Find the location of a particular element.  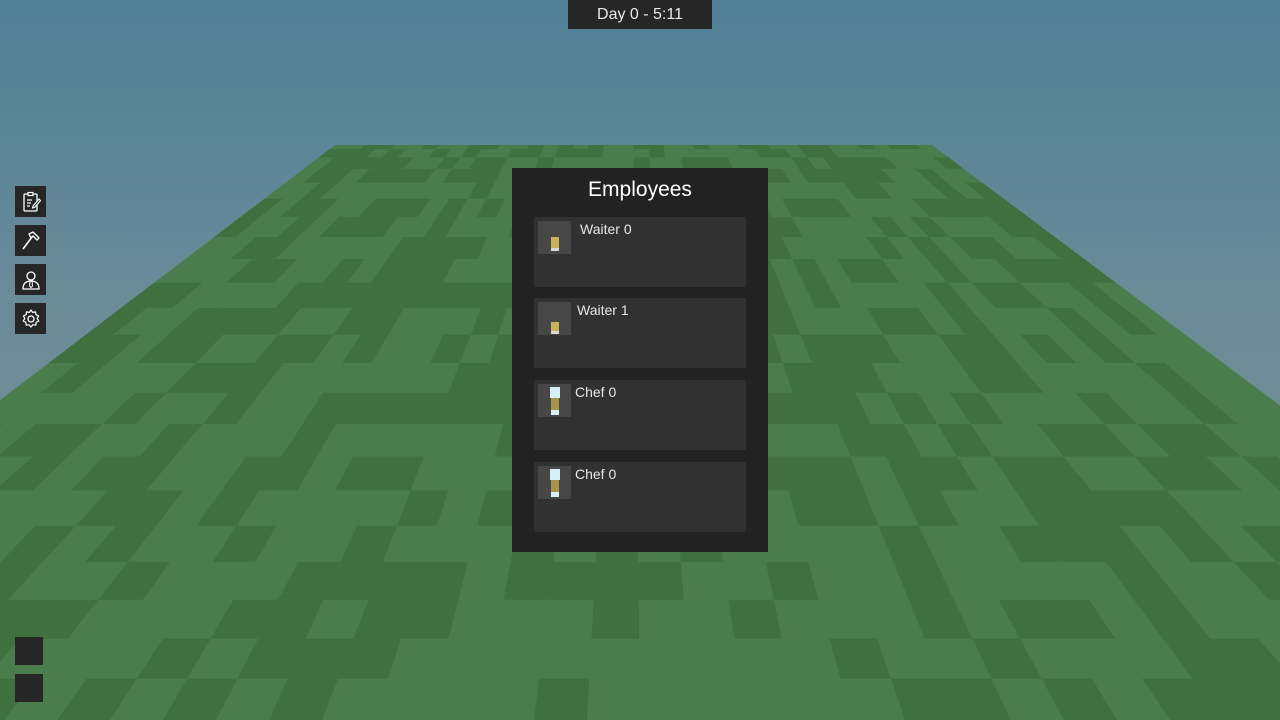

bottom-left-buttons is located at coordinates (29, 674).